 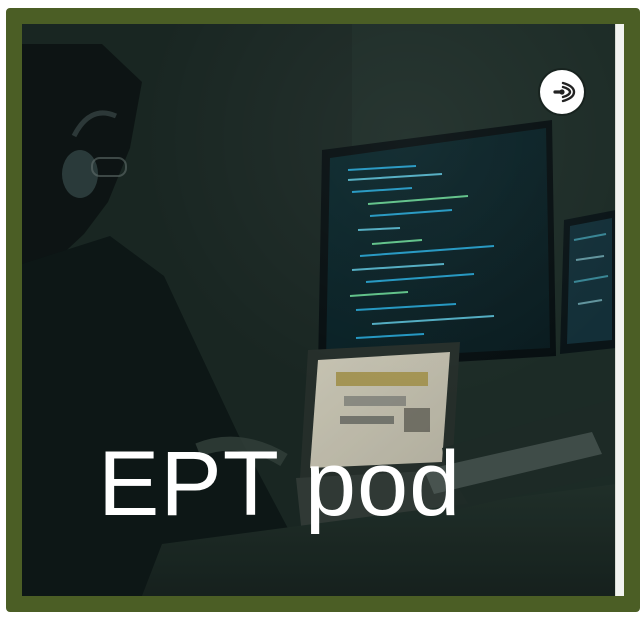 What do you see at coordinates (280, 484) in the screenshot?
I see `podcast-title: EPT pod` at bounding box center [280, 484].